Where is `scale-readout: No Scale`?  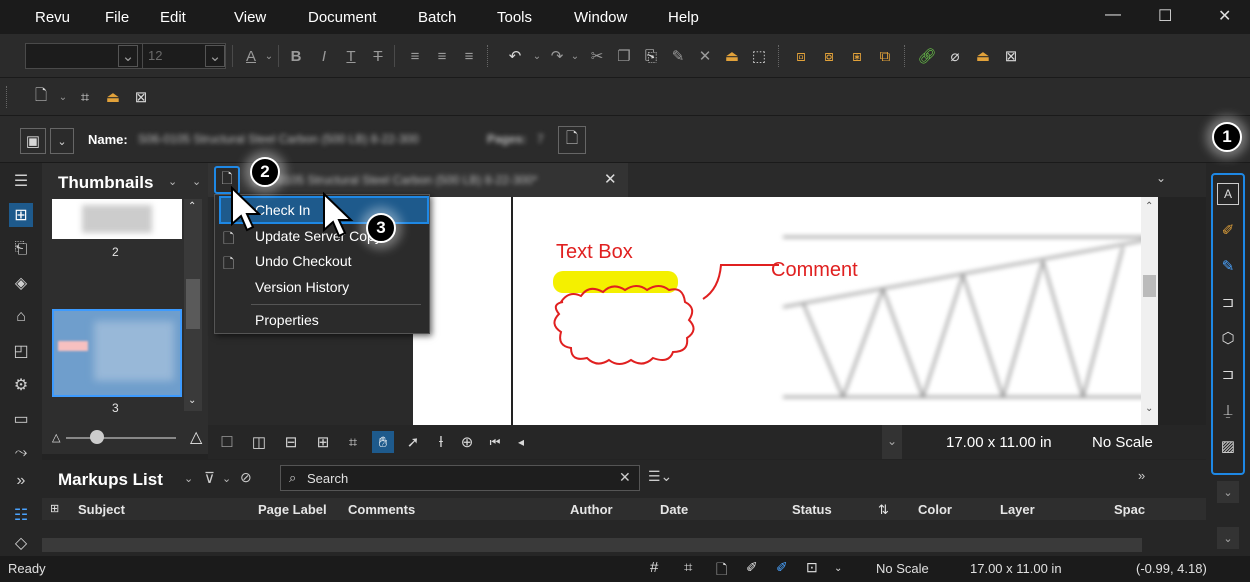 scale-readout: No Scale is located at coordinates (1122, 442).